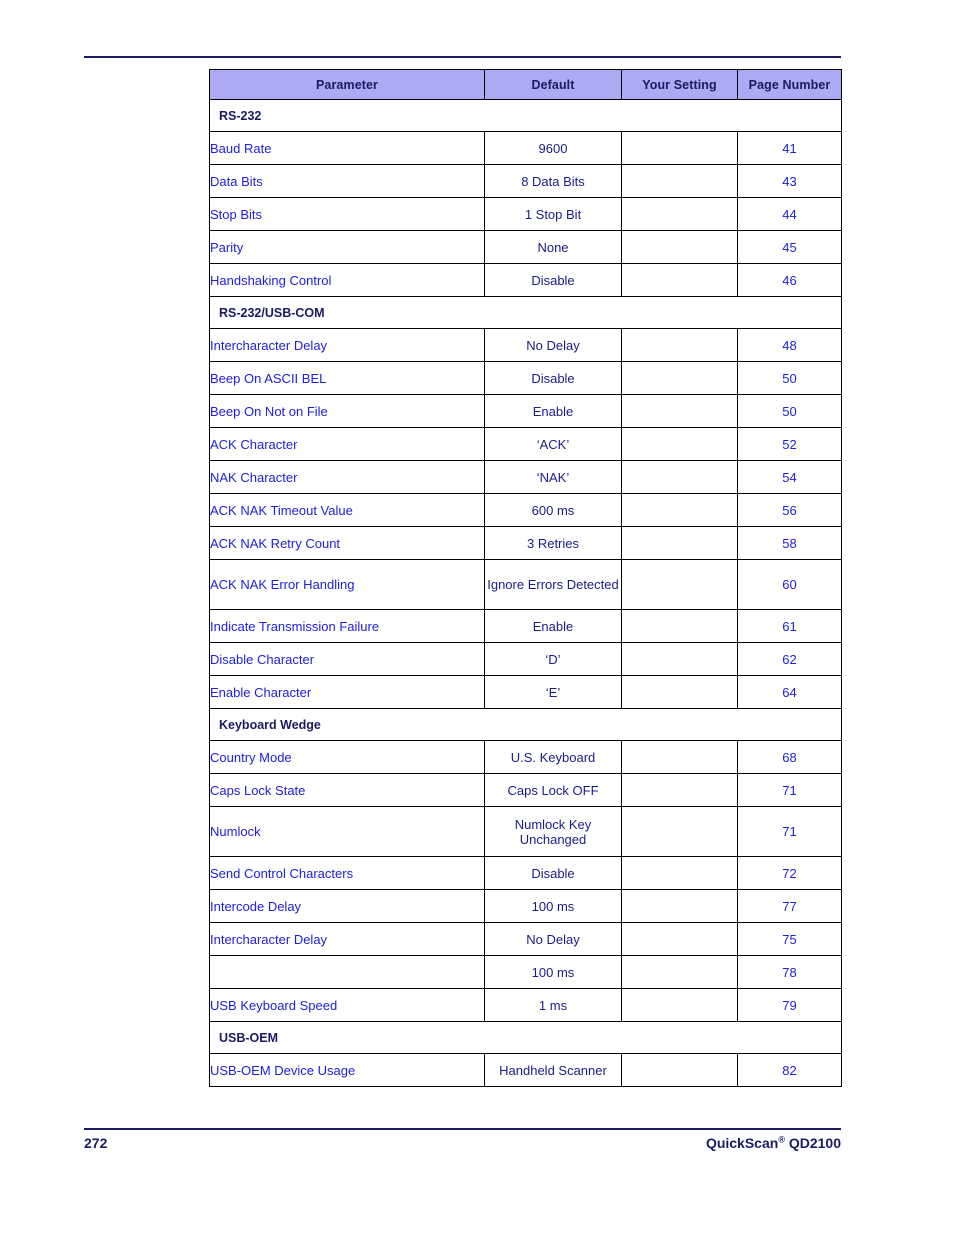 The image size is (954, 1235). Describe the element at coordinates (347, 477) in the screenshot. I see `parameter-link: NAK Character` at that location.